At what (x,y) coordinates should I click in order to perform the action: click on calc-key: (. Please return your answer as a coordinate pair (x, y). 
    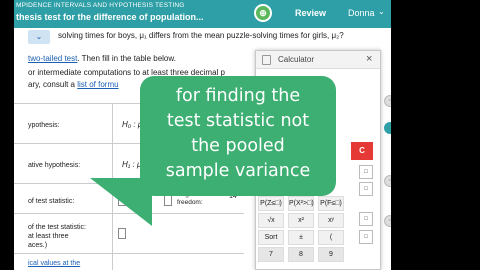
    Looking at the image, I should click on (331, 237).